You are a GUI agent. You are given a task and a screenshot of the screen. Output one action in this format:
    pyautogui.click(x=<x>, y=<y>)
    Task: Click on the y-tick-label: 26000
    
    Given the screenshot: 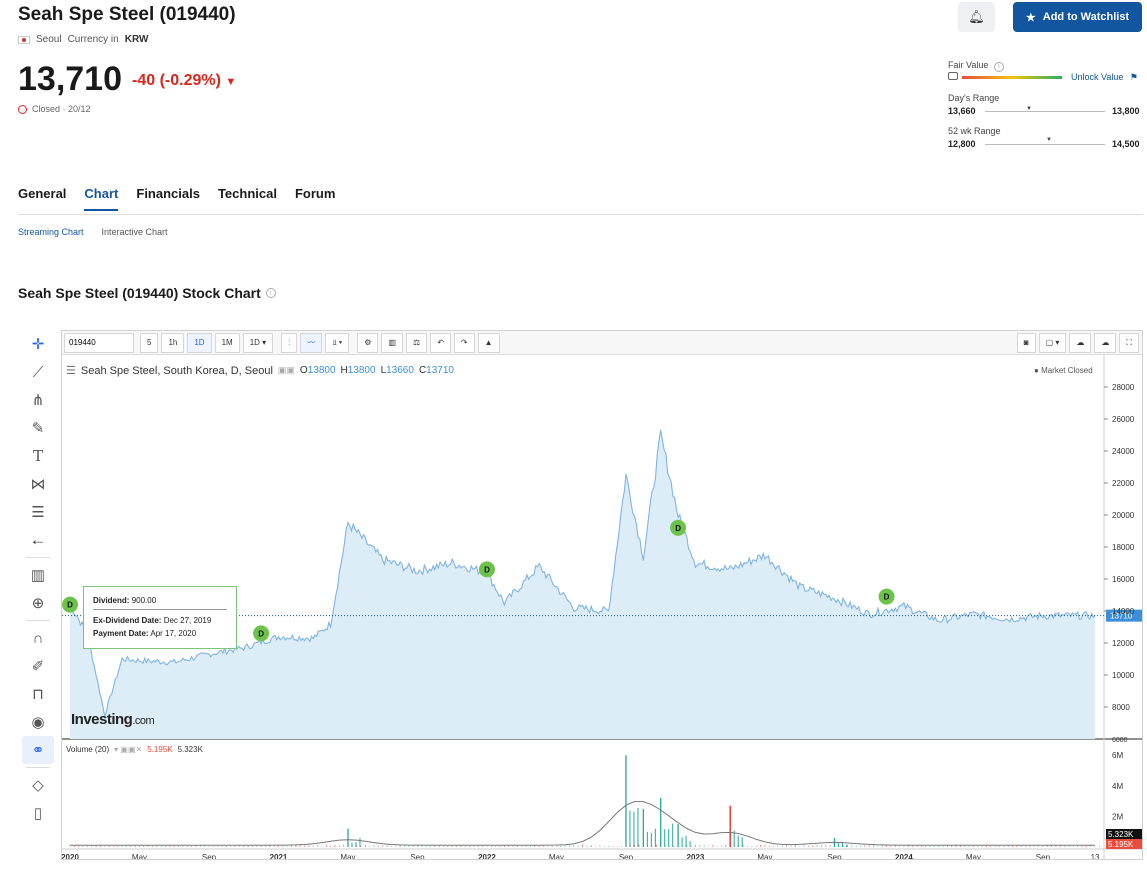 What is the action you would take?
    pyautogui.click(x=1123, y=419)
    